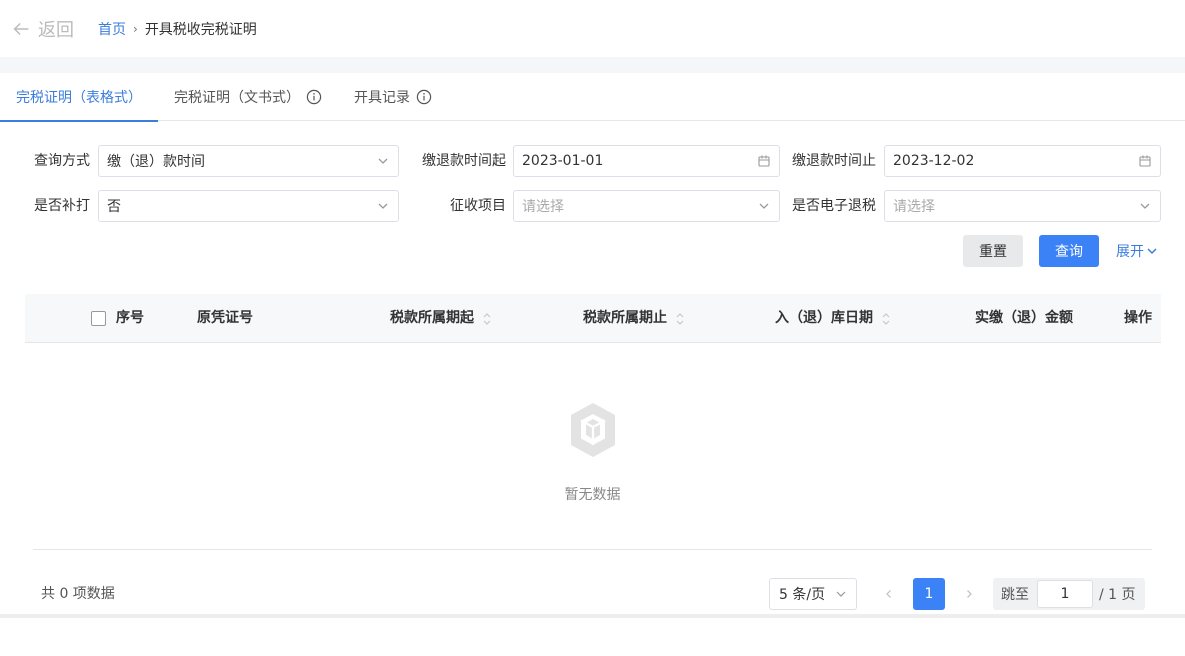 This screenshot has width=1185, height=656. I want to click on expand-label: 展开, so click(1130, 252).